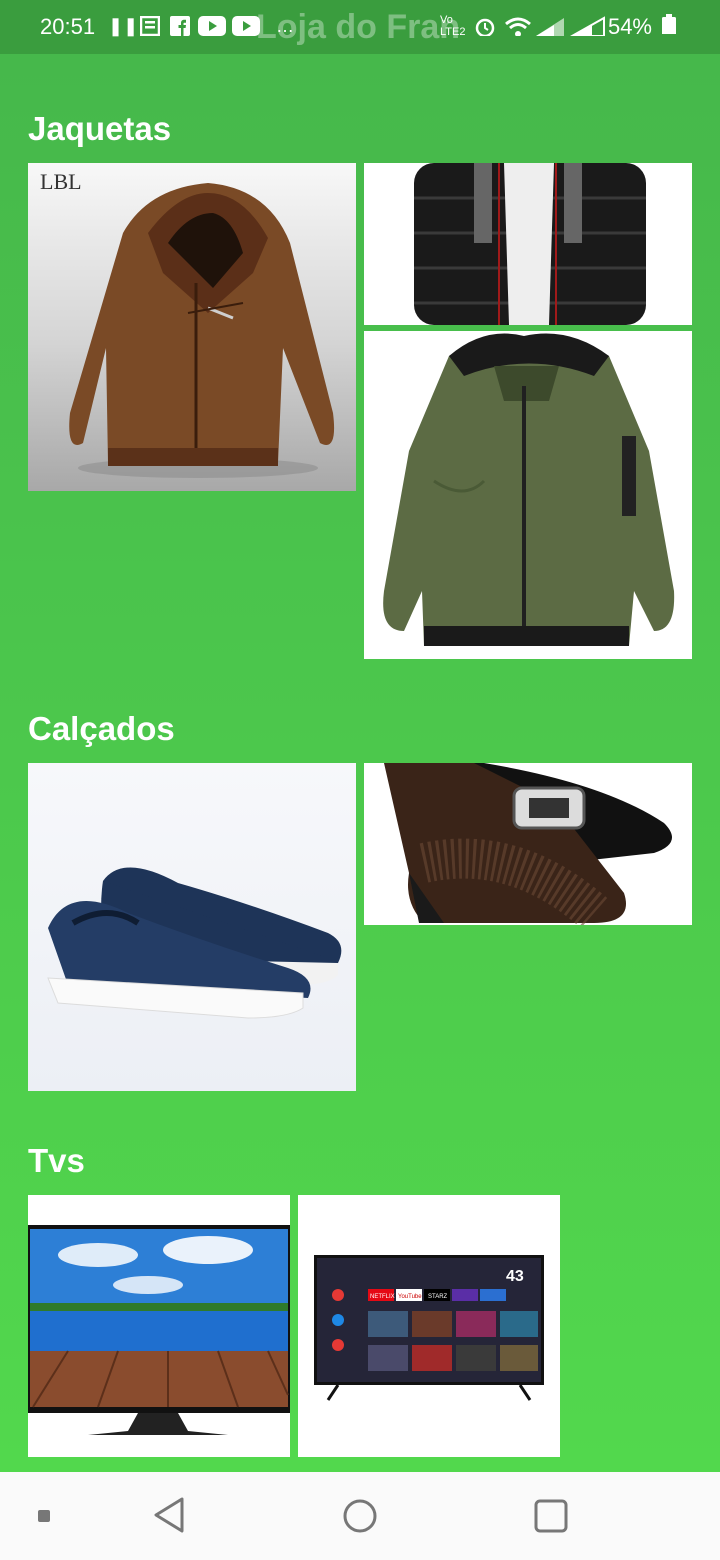 The image size is (720, 1560). What do you see at coordinates (194, 943) in the screenshot?
I see `slip-on-sneaker-image` at bounding box center [194, 943].